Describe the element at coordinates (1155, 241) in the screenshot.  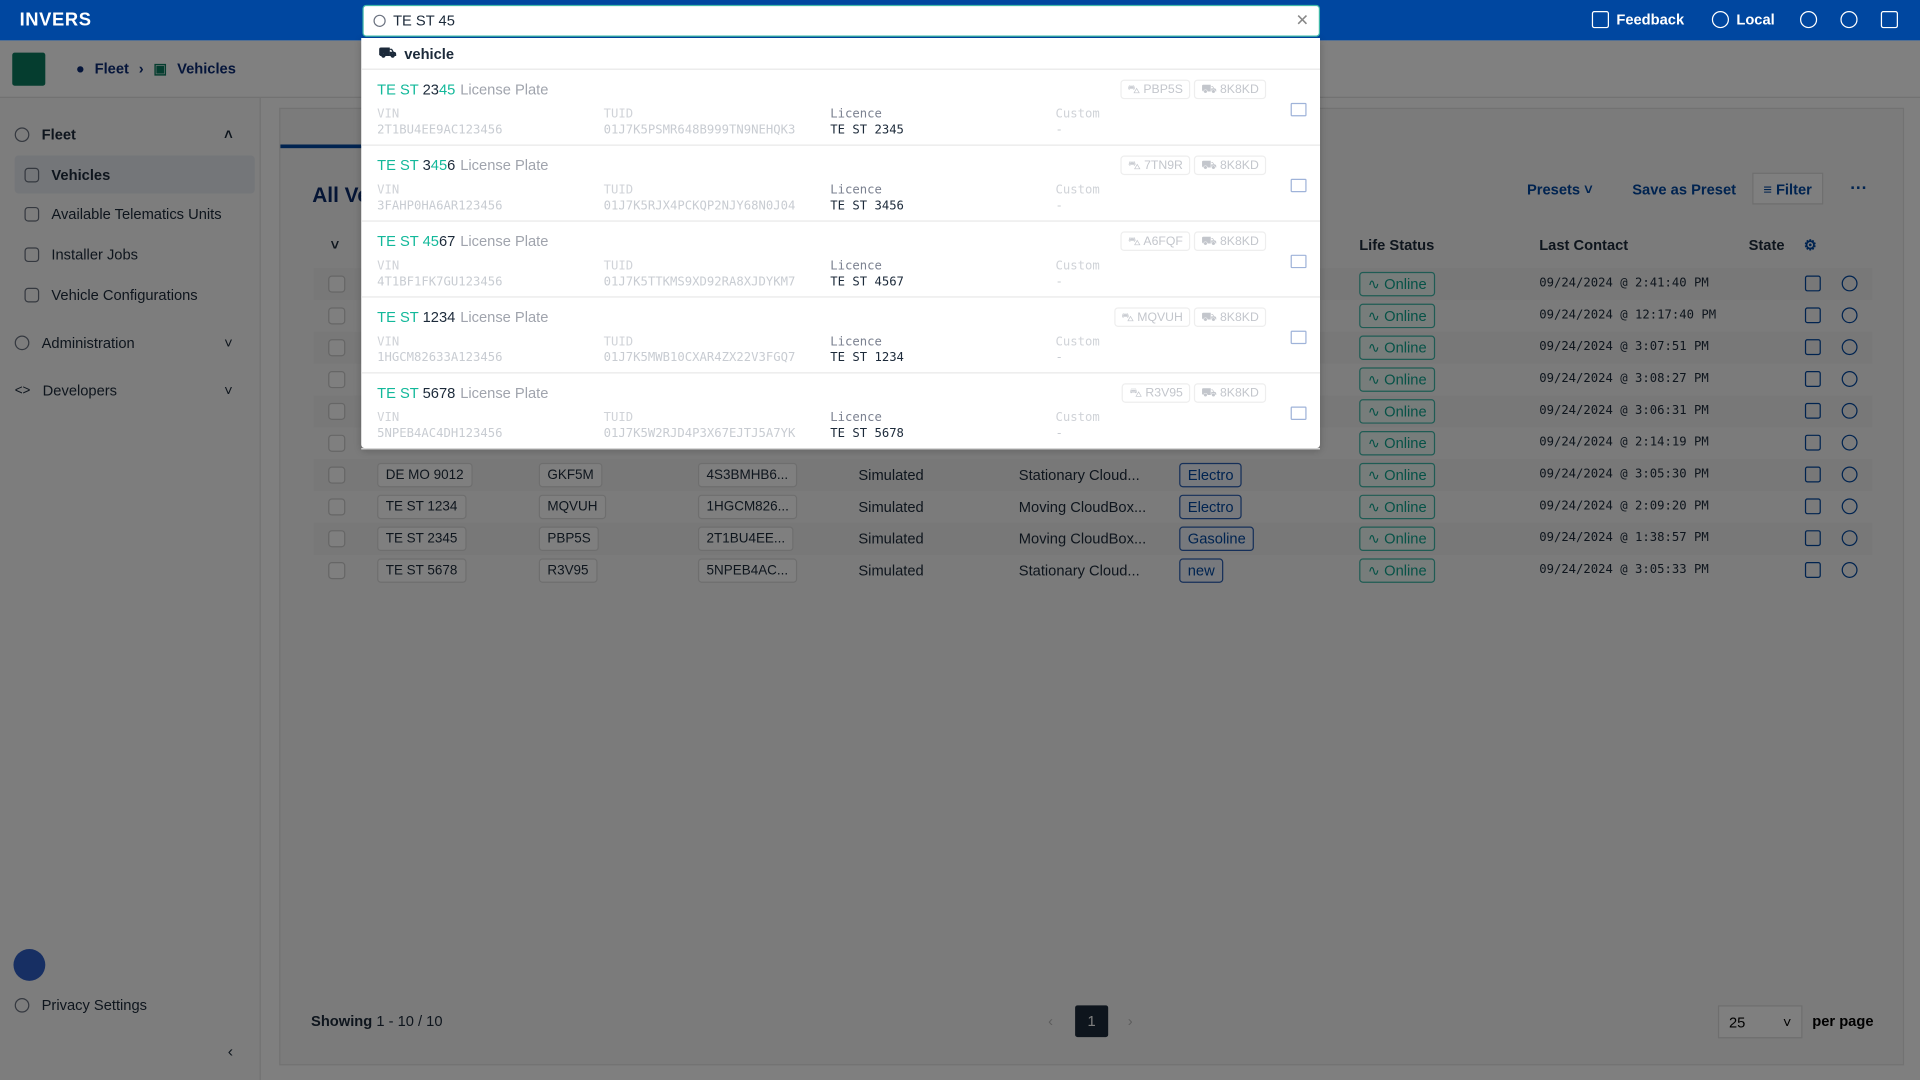
I see `car-chip: ⛍ A6FQF` at that location.